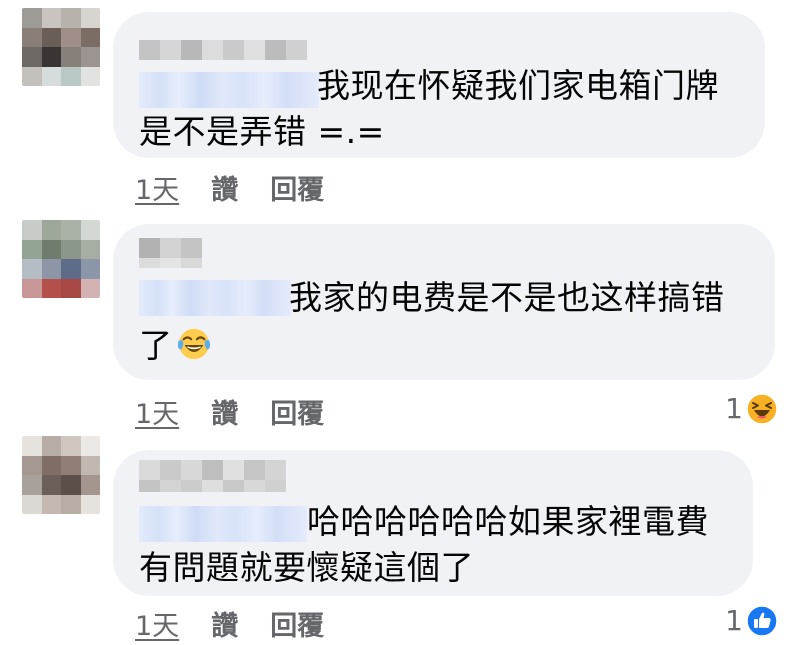 The image size is (800, 645). I want to click on comment-text-line2-content: 了, so click(156, 345).